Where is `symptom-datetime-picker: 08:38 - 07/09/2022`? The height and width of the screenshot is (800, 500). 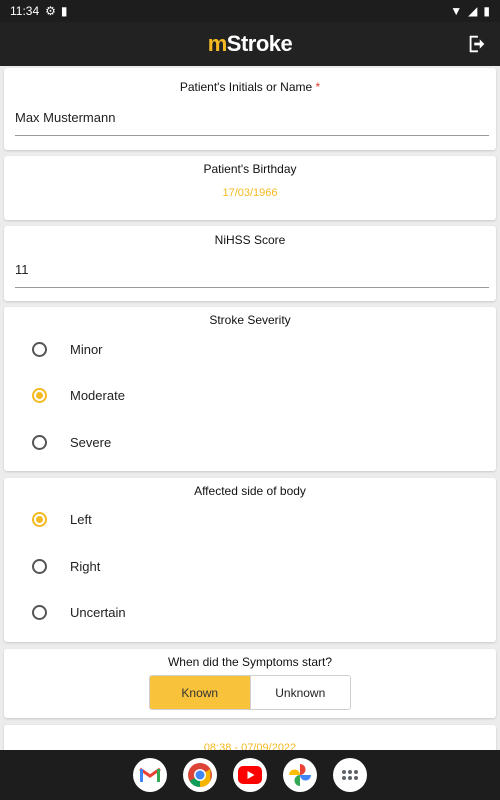
symptom-datetime-picker: 08:38 - 07/09/2022 is located at coordinates (250, 746).